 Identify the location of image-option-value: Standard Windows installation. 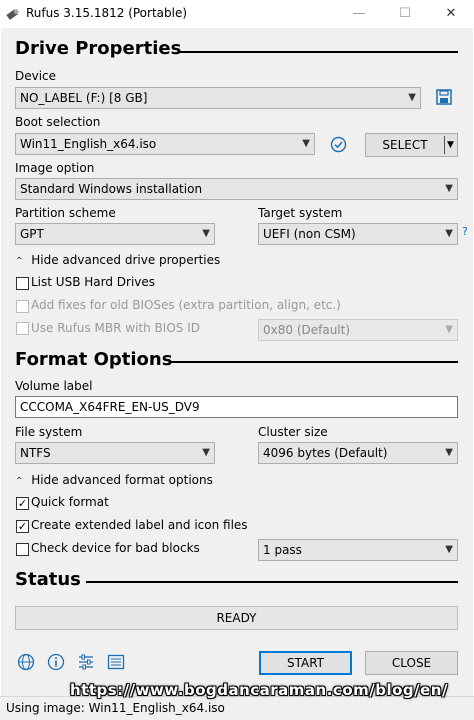
(111, 189).